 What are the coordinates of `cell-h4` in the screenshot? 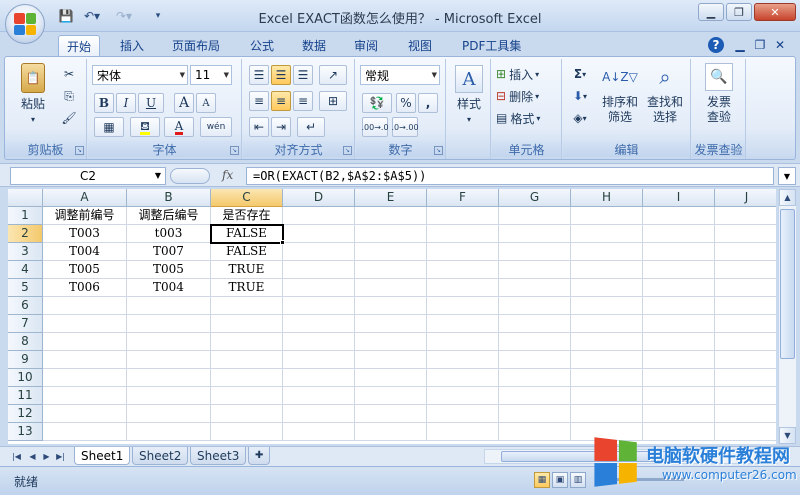 It's located at (607, 270).